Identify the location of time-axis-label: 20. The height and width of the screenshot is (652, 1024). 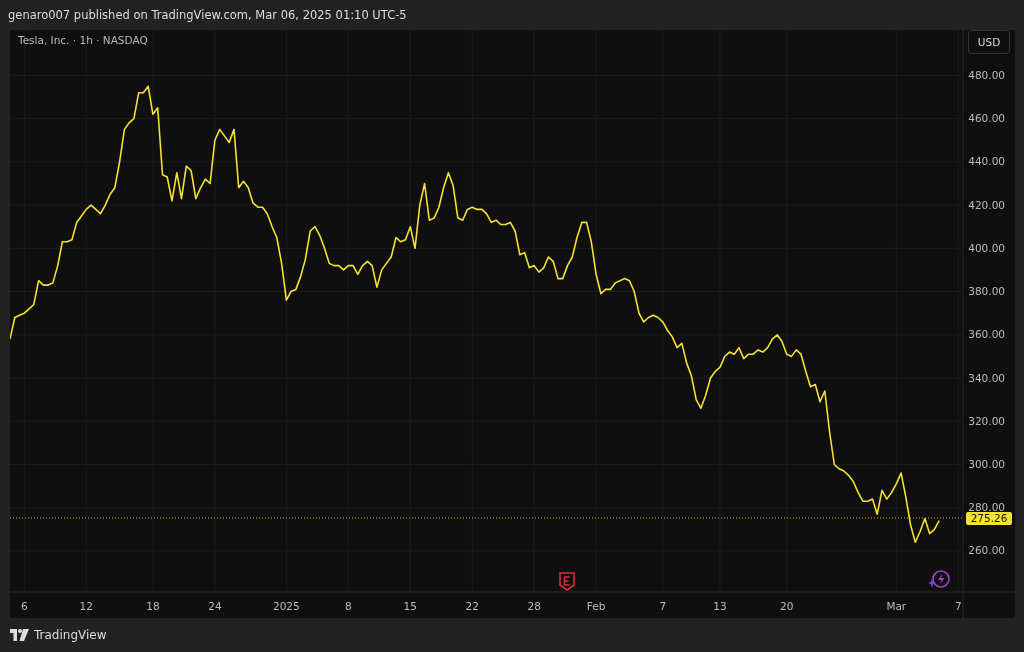
(787, 606).